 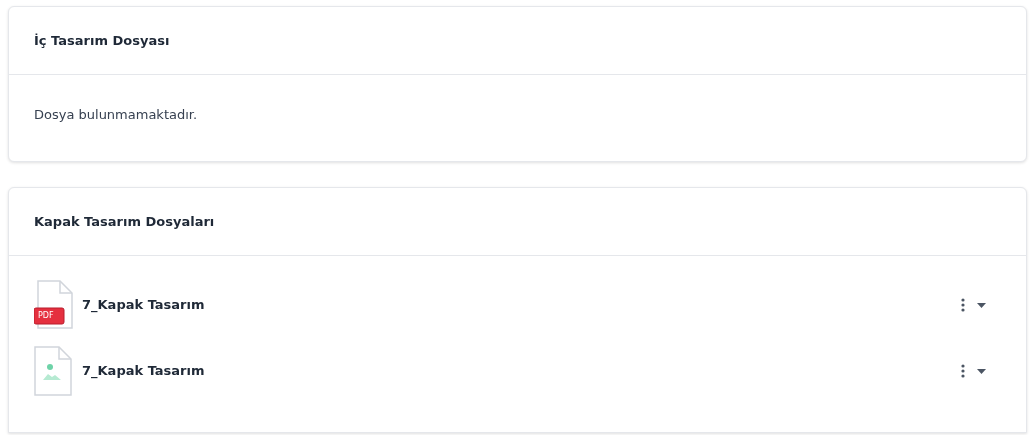 What do you see at coordinates (55, 305) in the screenshot?
I see `pdf-file-icon` at bounding box center [55, 305].